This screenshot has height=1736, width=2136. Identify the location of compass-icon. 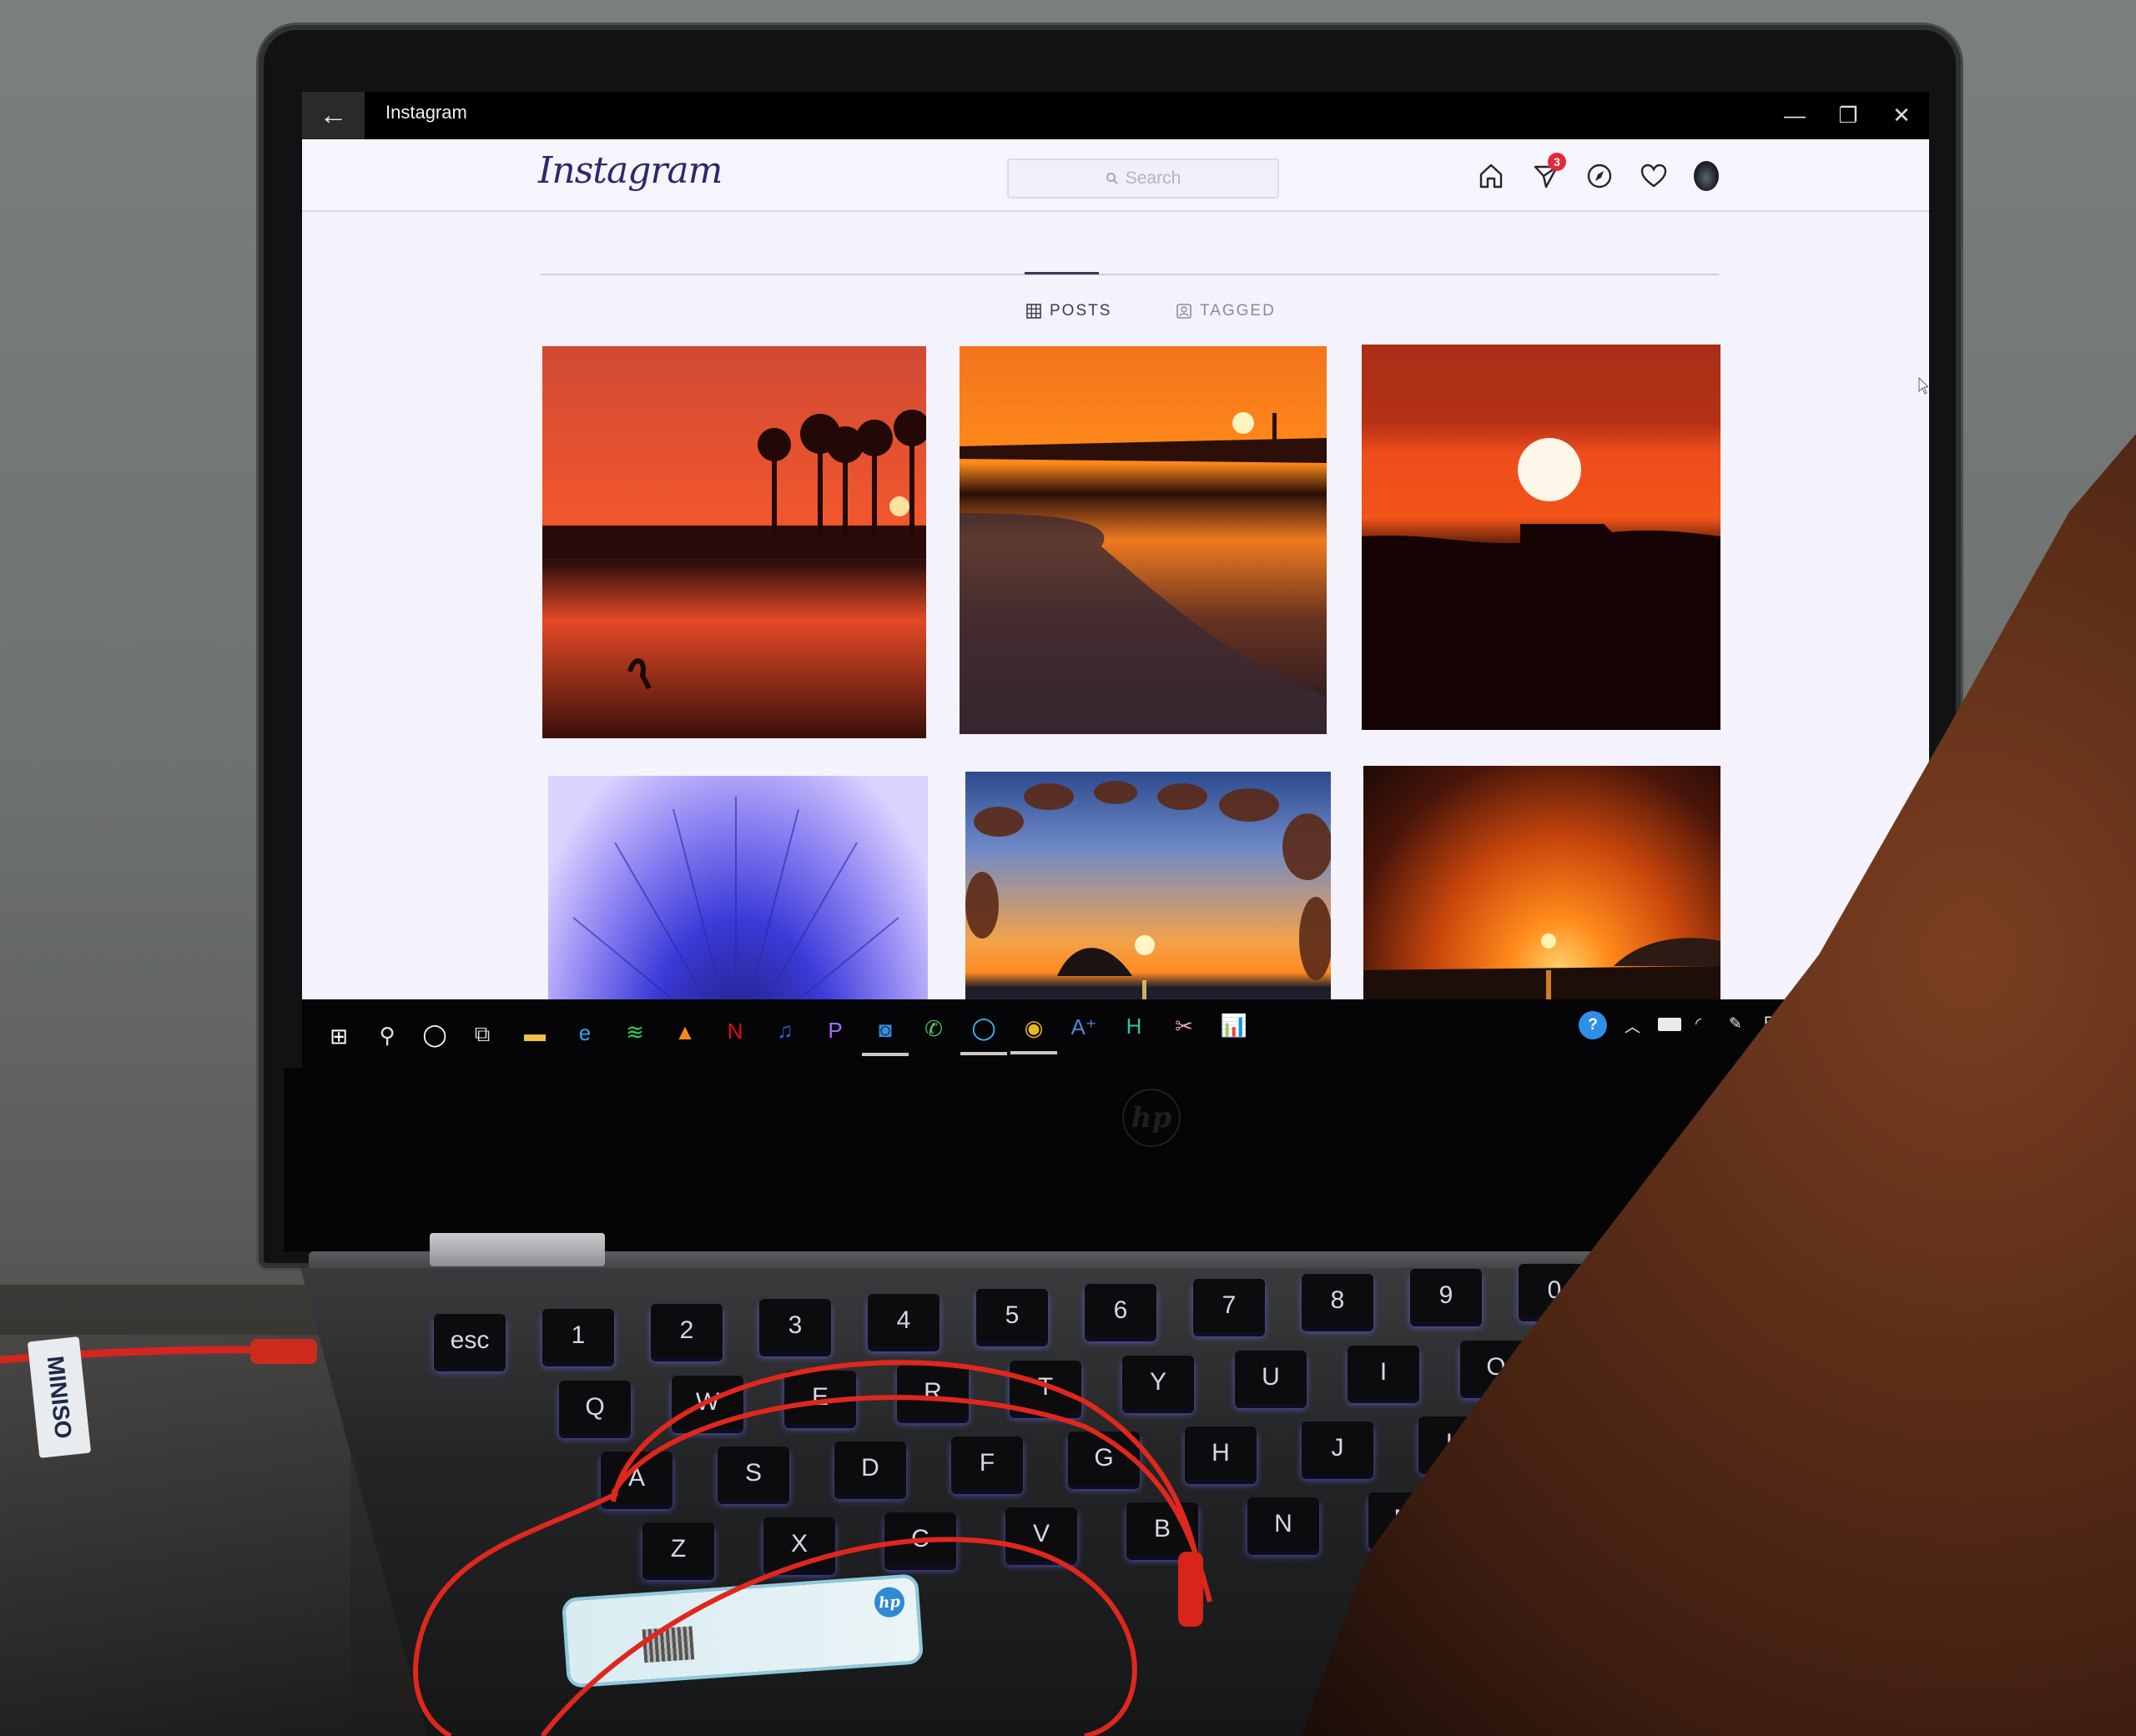
(1599, 176).